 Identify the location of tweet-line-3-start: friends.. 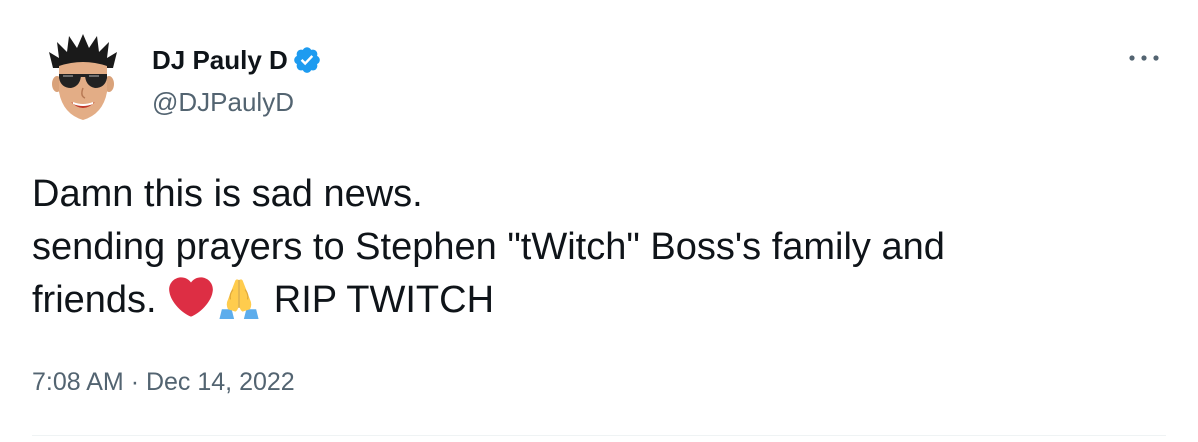
(94, 300).